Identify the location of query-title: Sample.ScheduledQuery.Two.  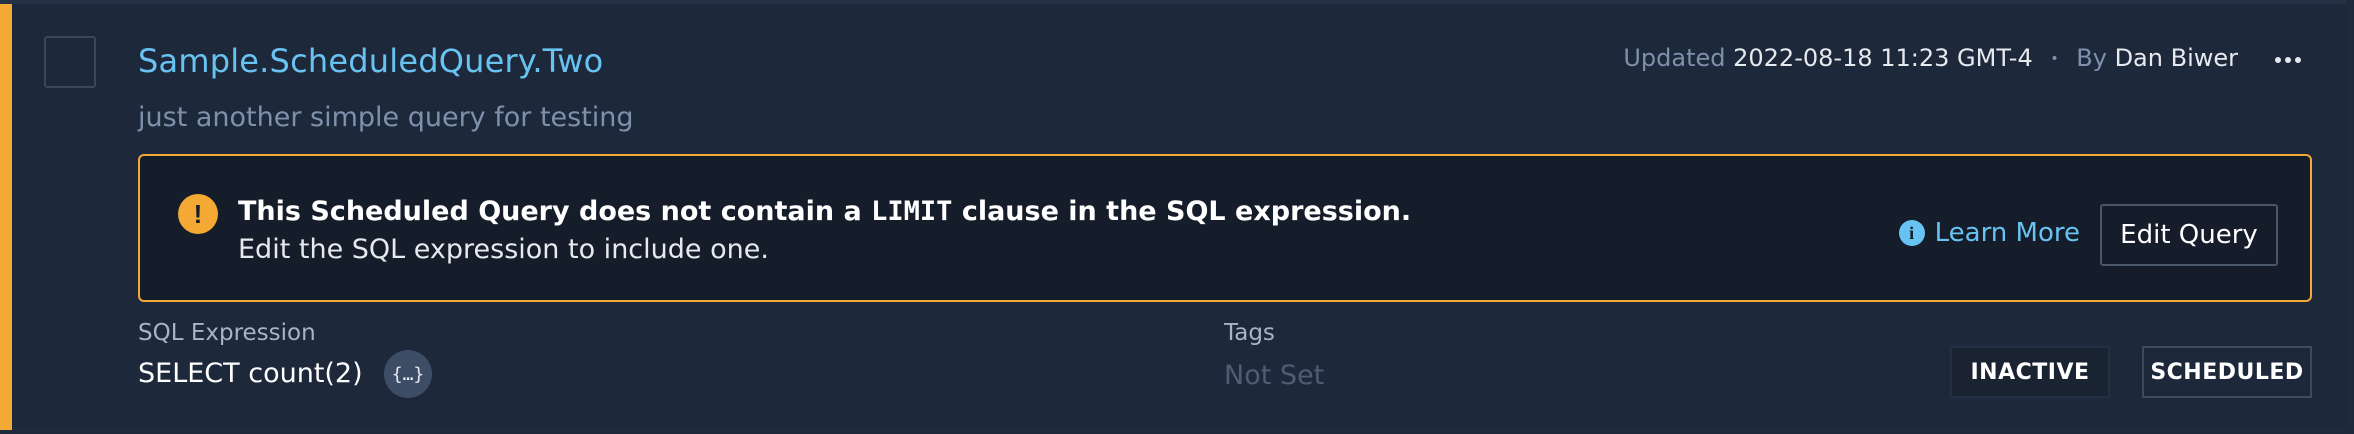
(370, 61).